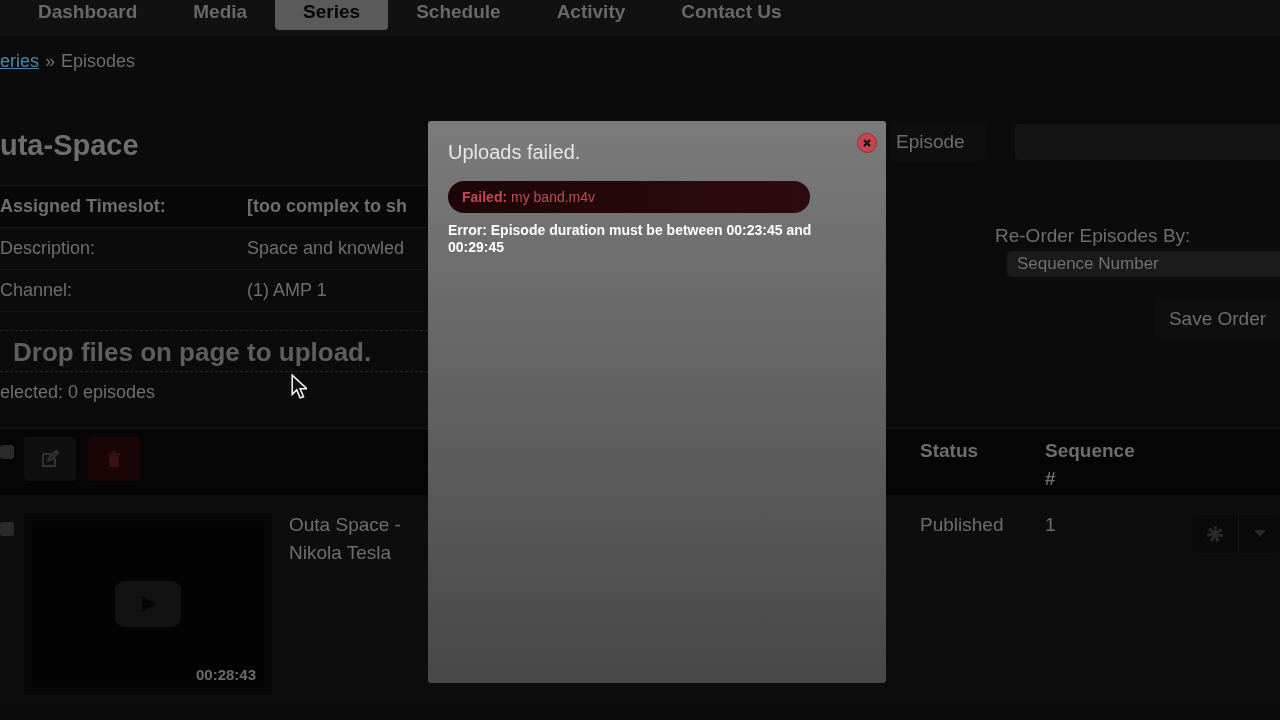  Describe the element at coordinates (326, 248) in the screenshot. I see `detail-value: Space and knowled` at that location.